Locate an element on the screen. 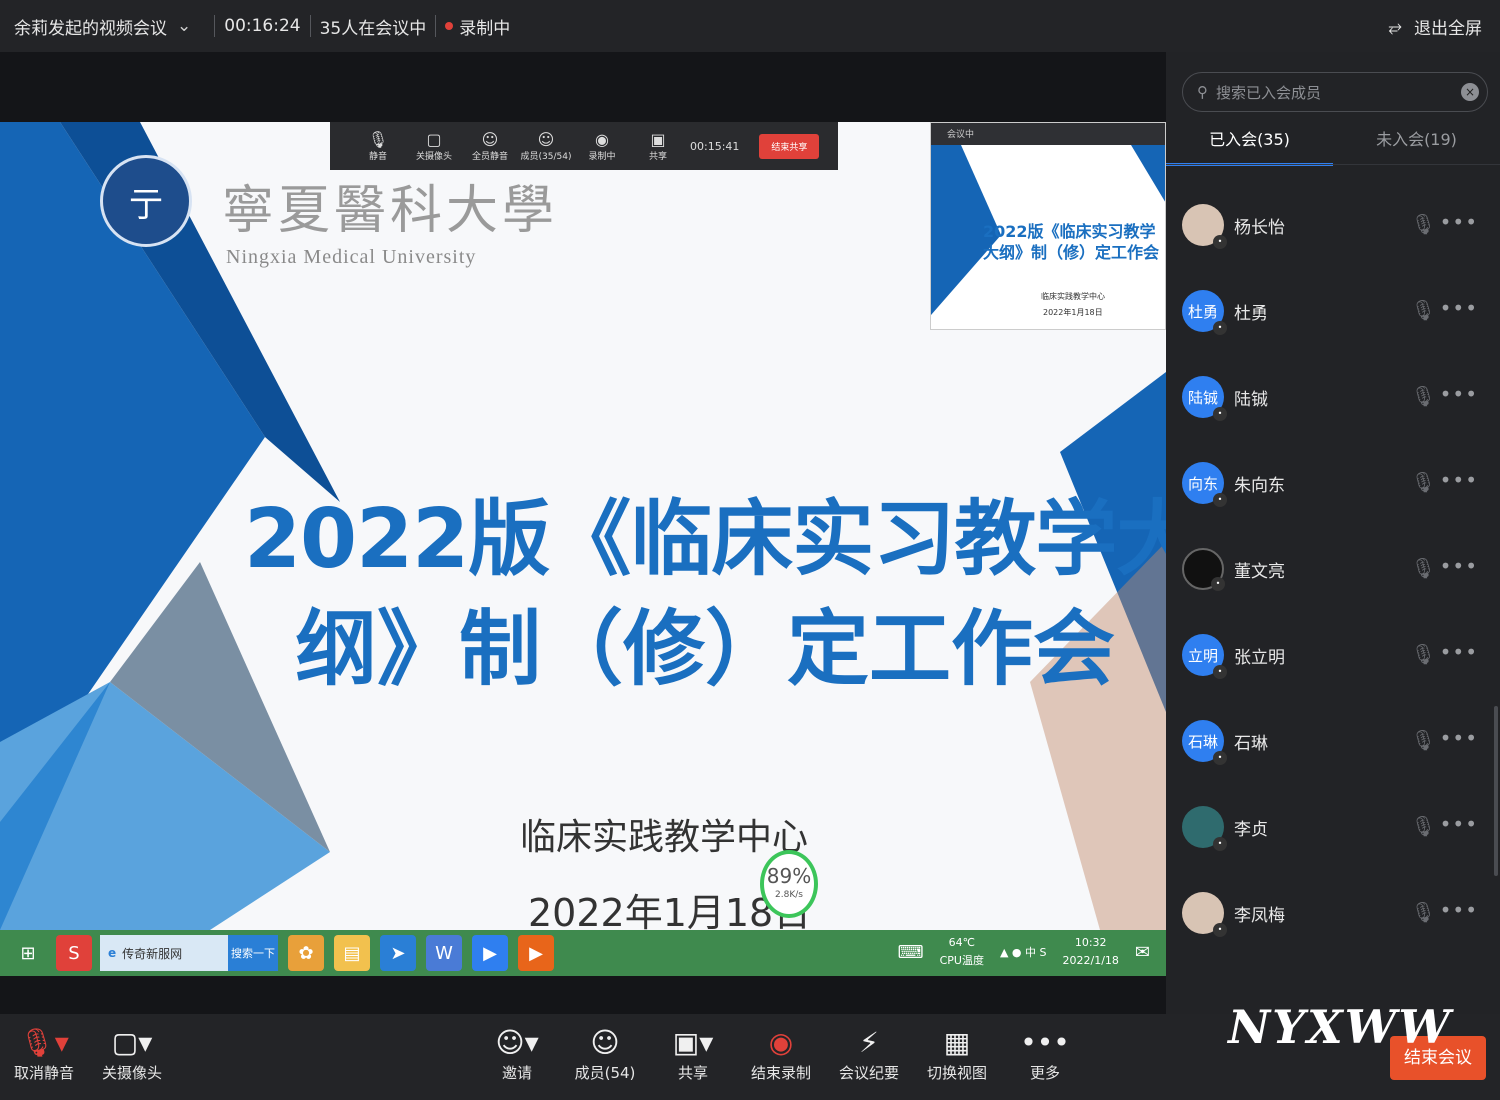  member-tabs: 已入会(35) 未入会(19) is located at coordinates (1333, 146).